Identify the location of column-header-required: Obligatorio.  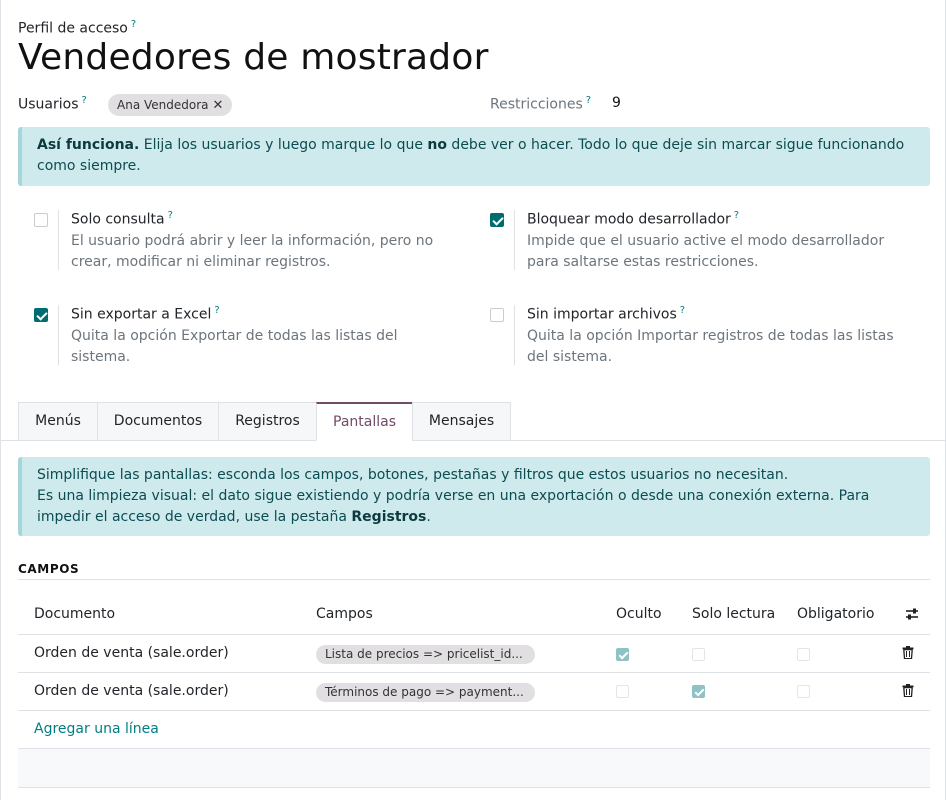
(835, 614).